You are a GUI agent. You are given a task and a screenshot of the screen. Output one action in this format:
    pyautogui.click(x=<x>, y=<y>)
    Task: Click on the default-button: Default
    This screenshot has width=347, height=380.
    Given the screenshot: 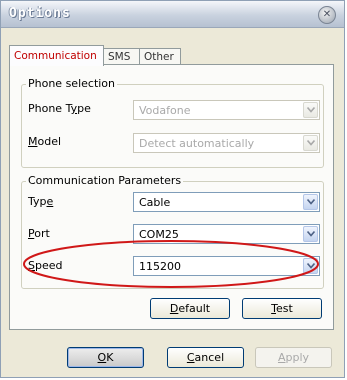 What is the action you would take?
    pyautogui.click(x=190, y=308)
    